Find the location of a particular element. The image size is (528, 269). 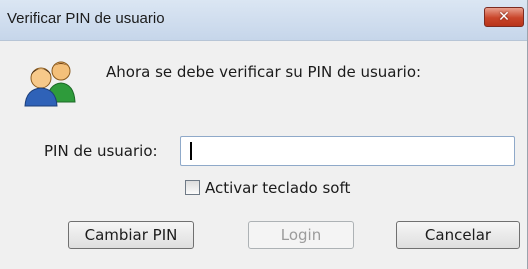

close-icon: ✕ is located at coordinates (504, 17).